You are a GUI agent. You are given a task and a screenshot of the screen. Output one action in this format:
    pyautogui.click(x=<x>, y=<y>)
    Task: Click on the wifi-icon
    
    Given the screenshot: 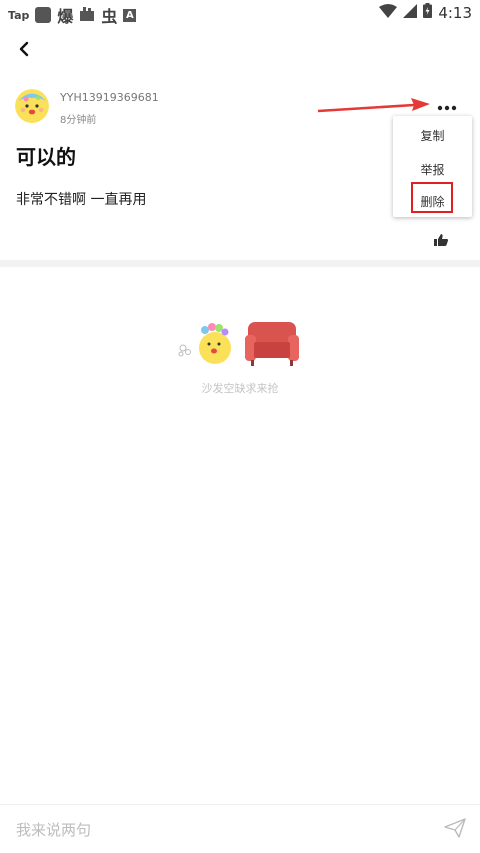 What is the action you would take?
    pyautogui.click(x=388, y=12)
    